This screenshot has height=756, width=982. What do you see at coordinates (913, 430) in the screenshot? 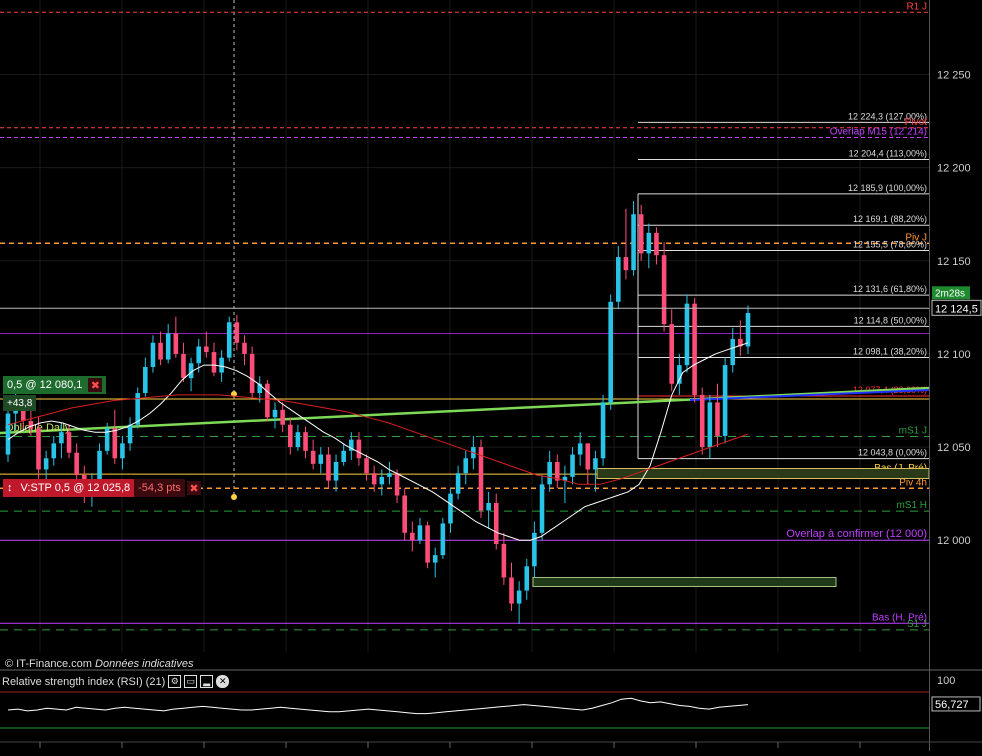
I see `level-label: mS1 J` at bounding box center [913, 430].